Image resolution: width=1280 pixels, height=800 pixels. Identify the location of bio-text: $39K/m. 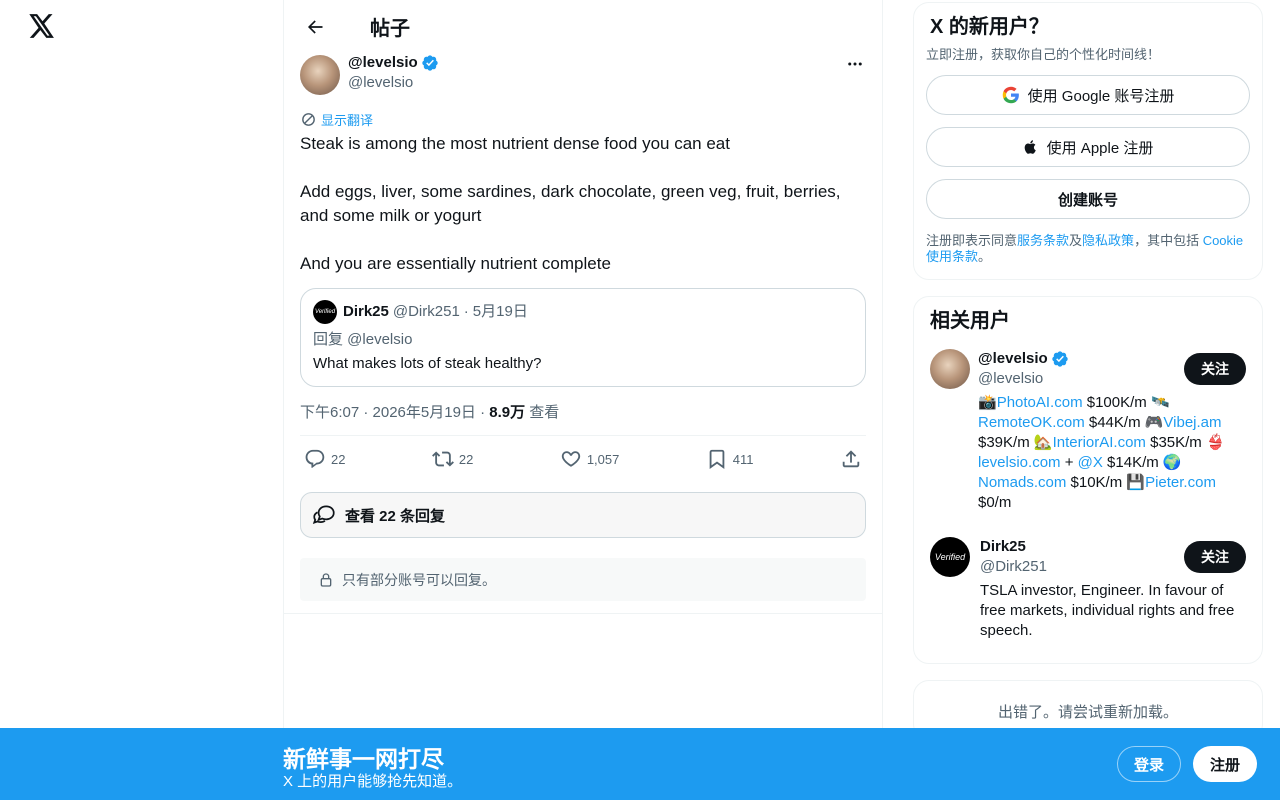
(1006, 442).